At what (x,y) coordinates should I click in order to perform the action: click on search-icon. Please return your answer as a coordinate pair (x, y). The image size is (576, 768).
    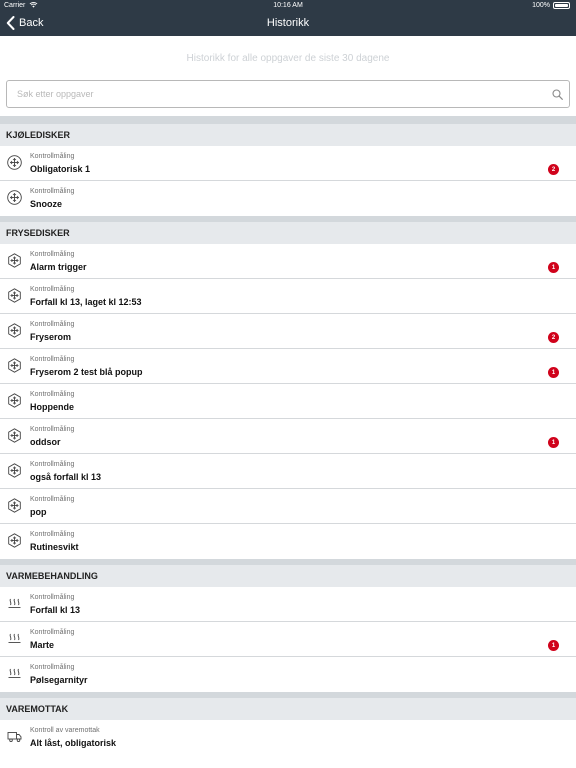
    Looking at the image, I should click on (557, 94).